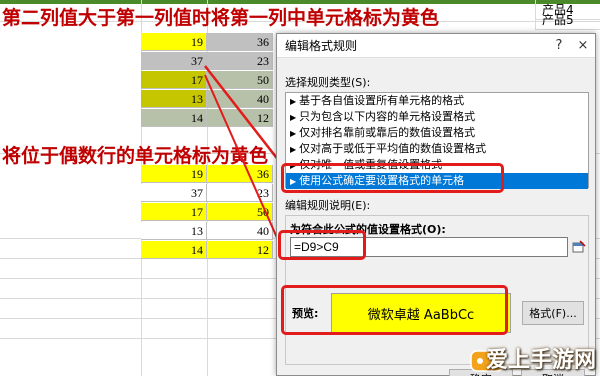  Describe the element at coordinates (392, 178) in the screenshot. I see `highlight-rule-type-box` at that location.